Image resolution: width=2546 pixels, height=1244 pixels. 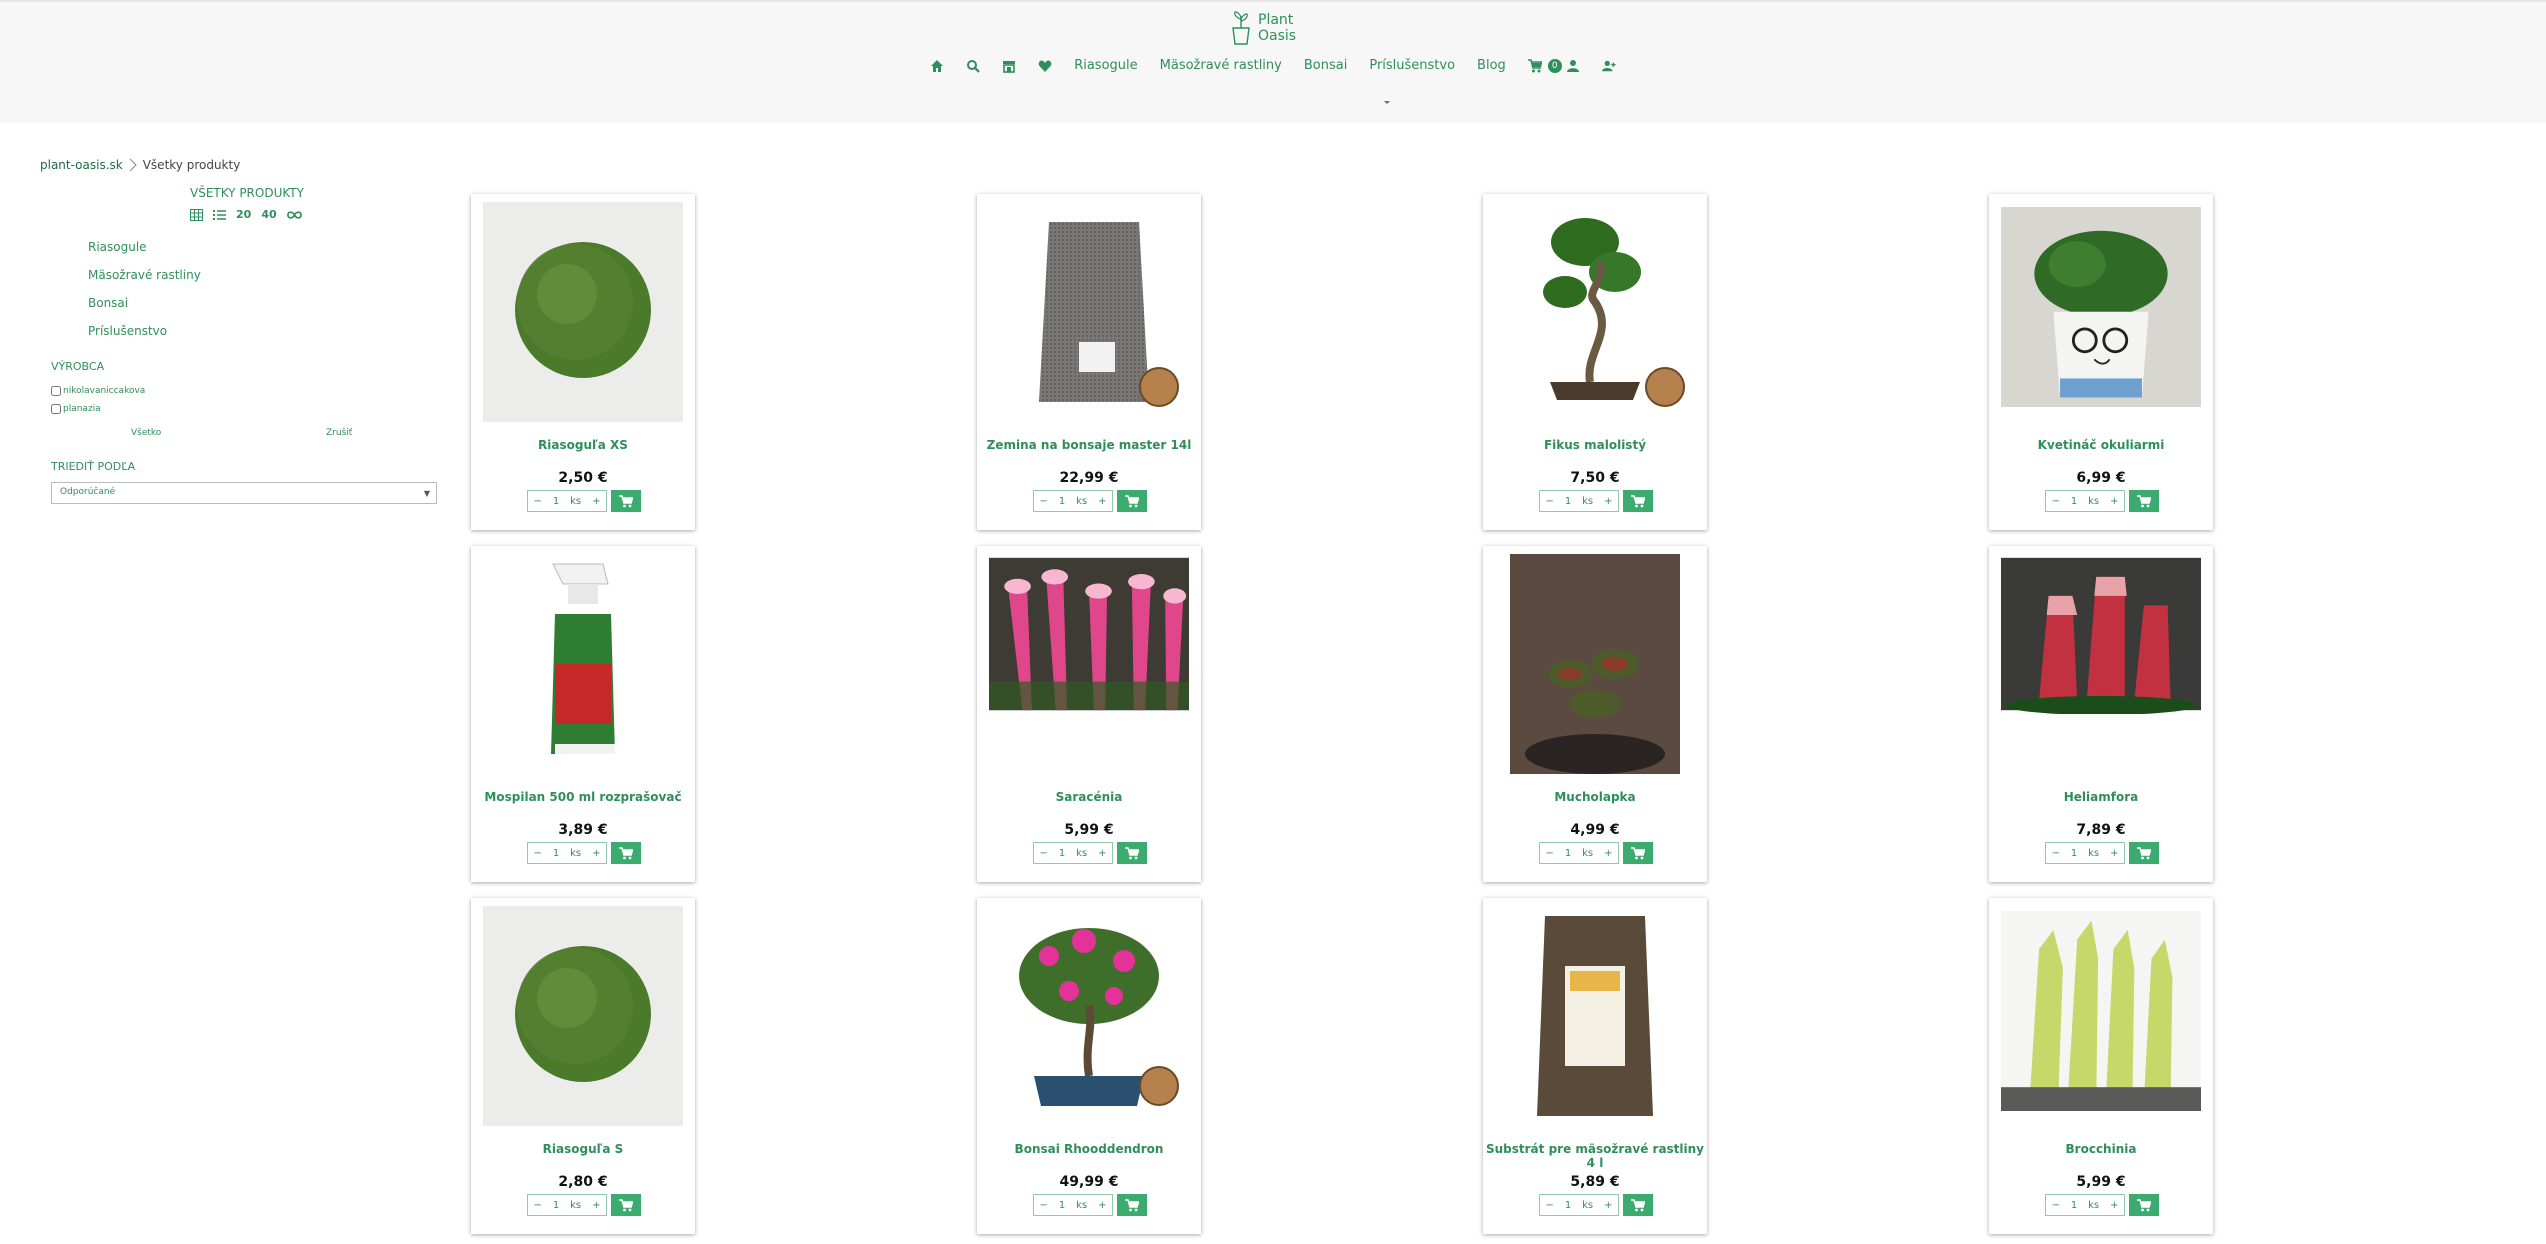 What do you see at coordinates (583, 1149) in the screenshot?
I see `product-title: Riasoguľa S` at bounding box center [583, 1149].